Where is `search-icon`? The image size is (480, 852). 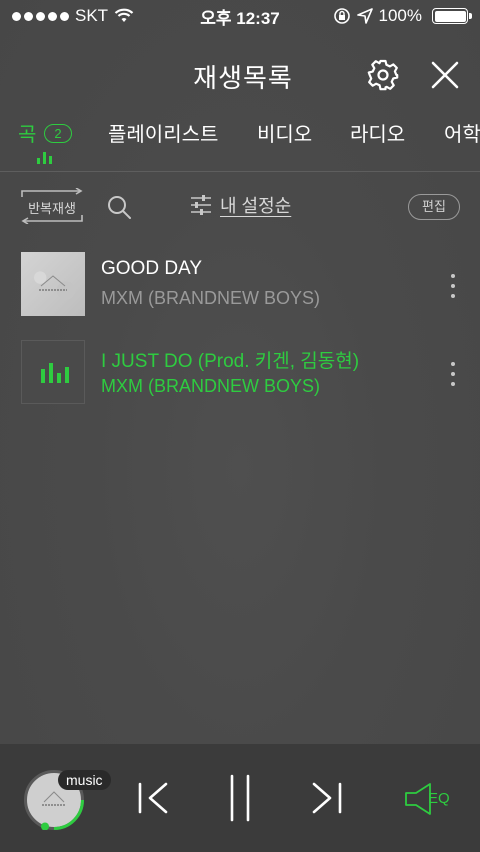 search-icon is located at coordinates (119, 207).